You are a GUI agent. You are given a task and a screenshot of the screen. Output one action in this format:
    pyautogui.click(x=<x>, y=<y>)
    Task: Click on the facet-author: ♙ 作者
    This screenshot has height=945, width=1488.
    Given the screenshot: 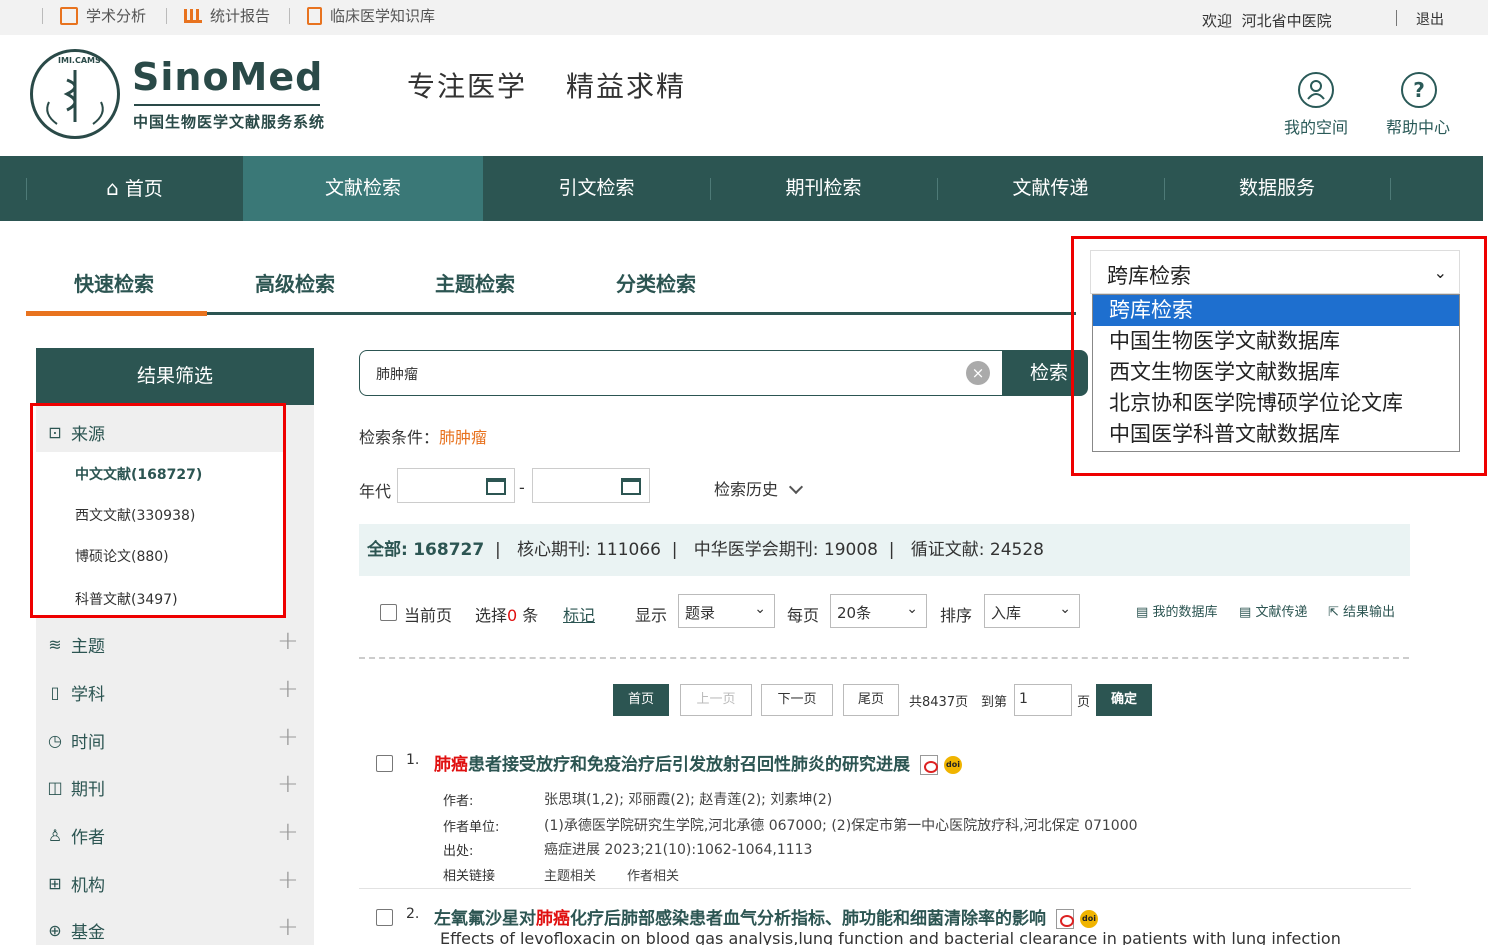 What is the action you would take?
    pyautogui.click(x=74, y=836)
    